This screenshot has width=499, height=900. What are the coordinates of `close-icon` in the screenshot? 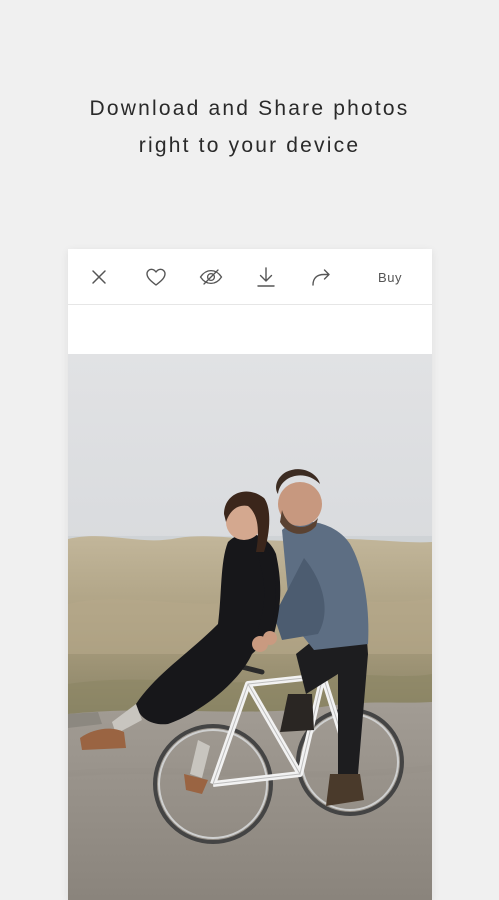 It's located at (99, 277).